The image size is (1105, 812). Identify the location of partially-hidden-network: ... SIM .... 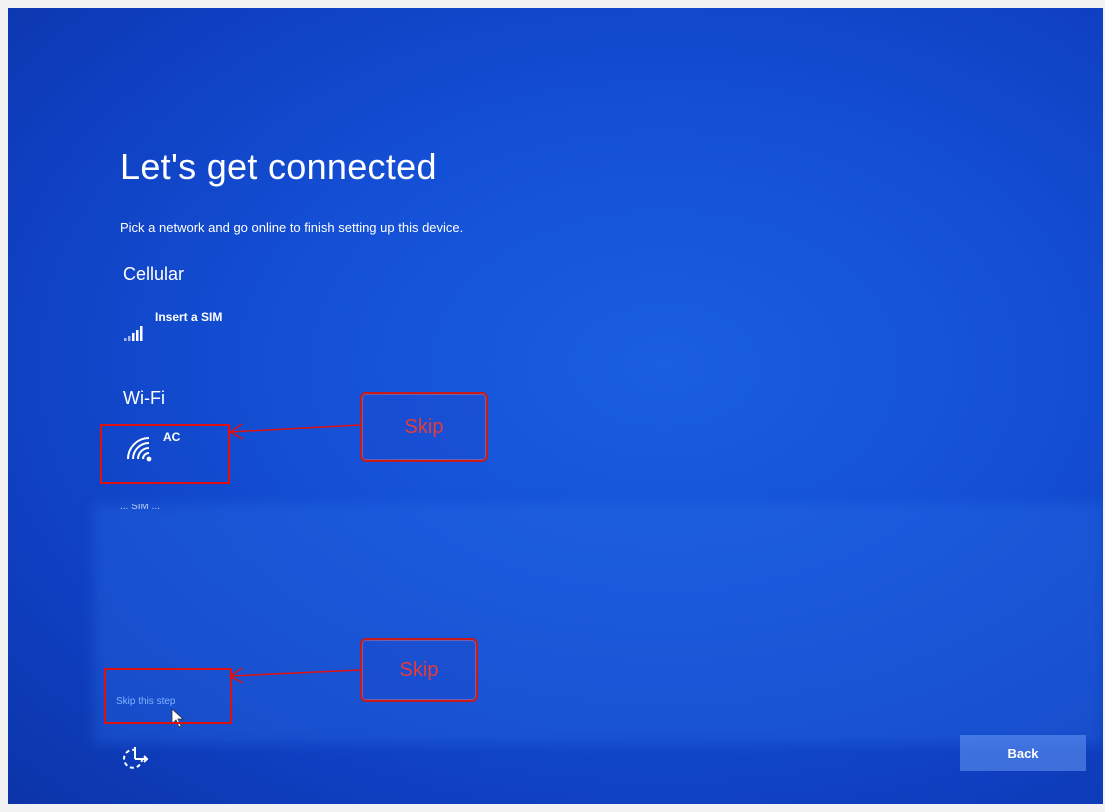
(140, 507).